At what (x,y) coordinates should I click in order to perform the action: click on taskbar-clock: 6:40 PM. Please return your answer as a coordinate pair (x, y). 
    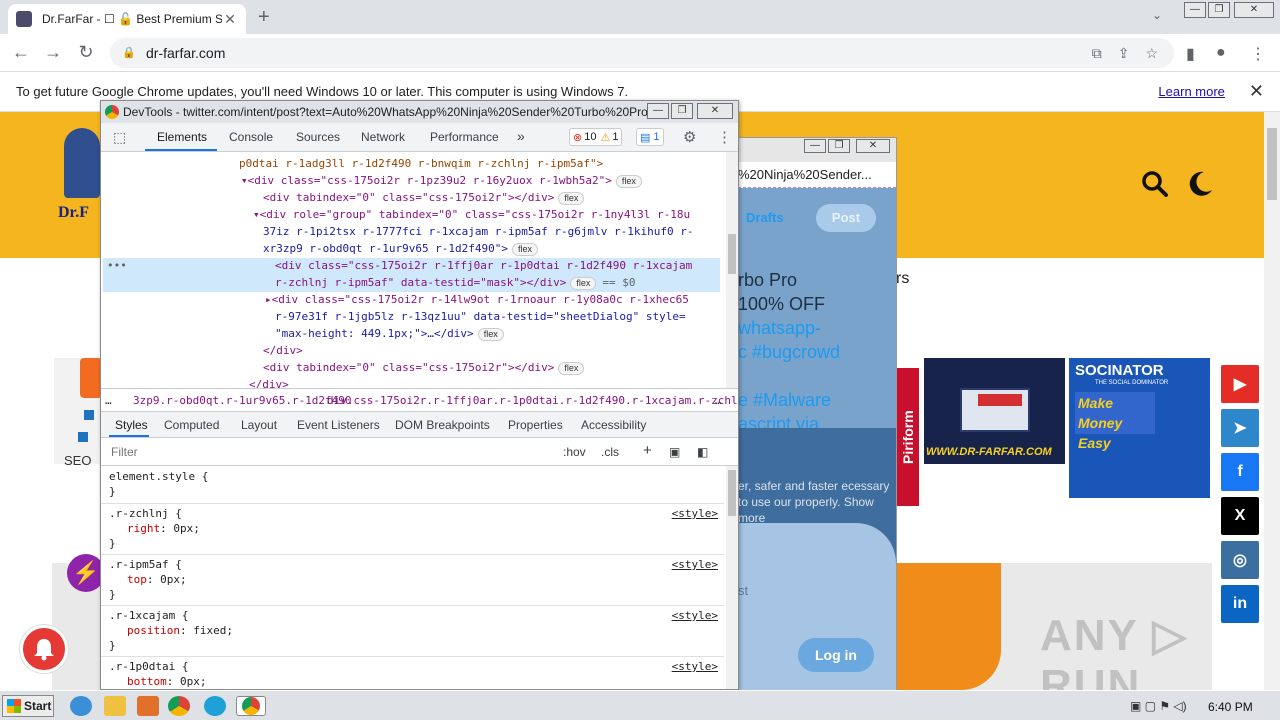
    Looking at the image, I should click on (1230, 707).